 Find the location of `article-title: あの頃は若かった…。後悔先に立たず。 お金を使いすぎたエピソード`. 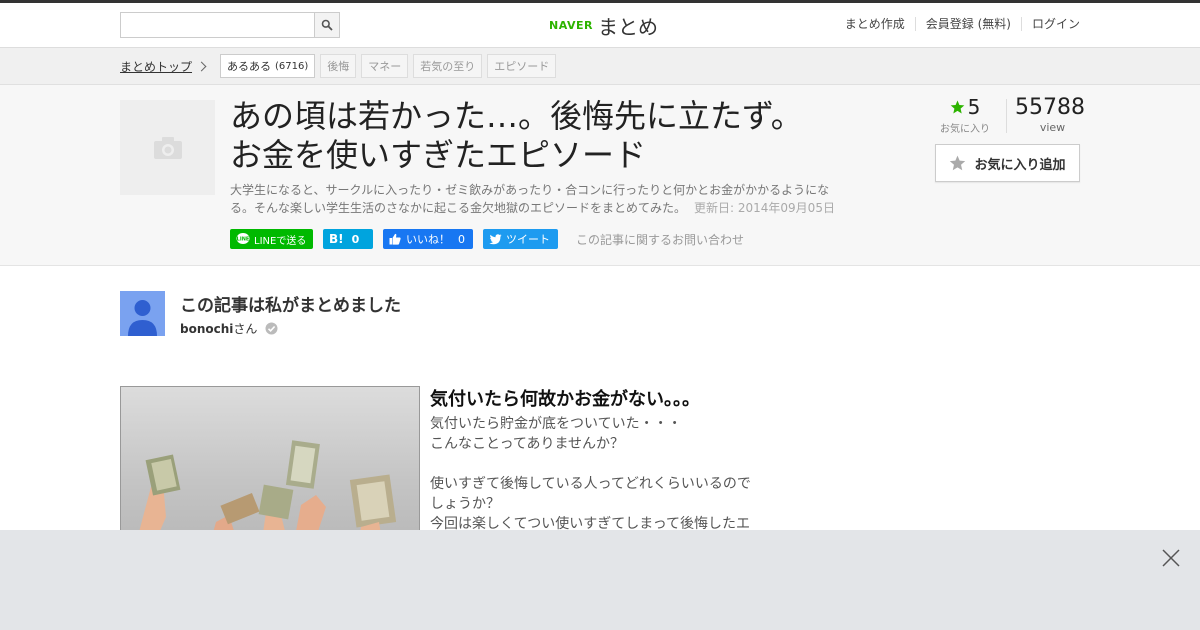

article-title: あの頃は若かった…。後悔先に立たず。 お金を使いすぎたエピソード is located at coordinates (540, 136).